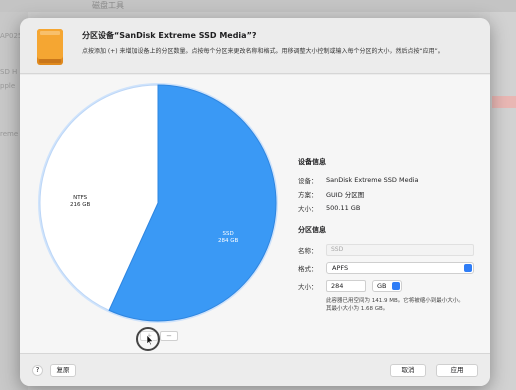 The height and width of the screenshot is (390, 516). I want to click on remove-partition-button: −, so click(169, 336).